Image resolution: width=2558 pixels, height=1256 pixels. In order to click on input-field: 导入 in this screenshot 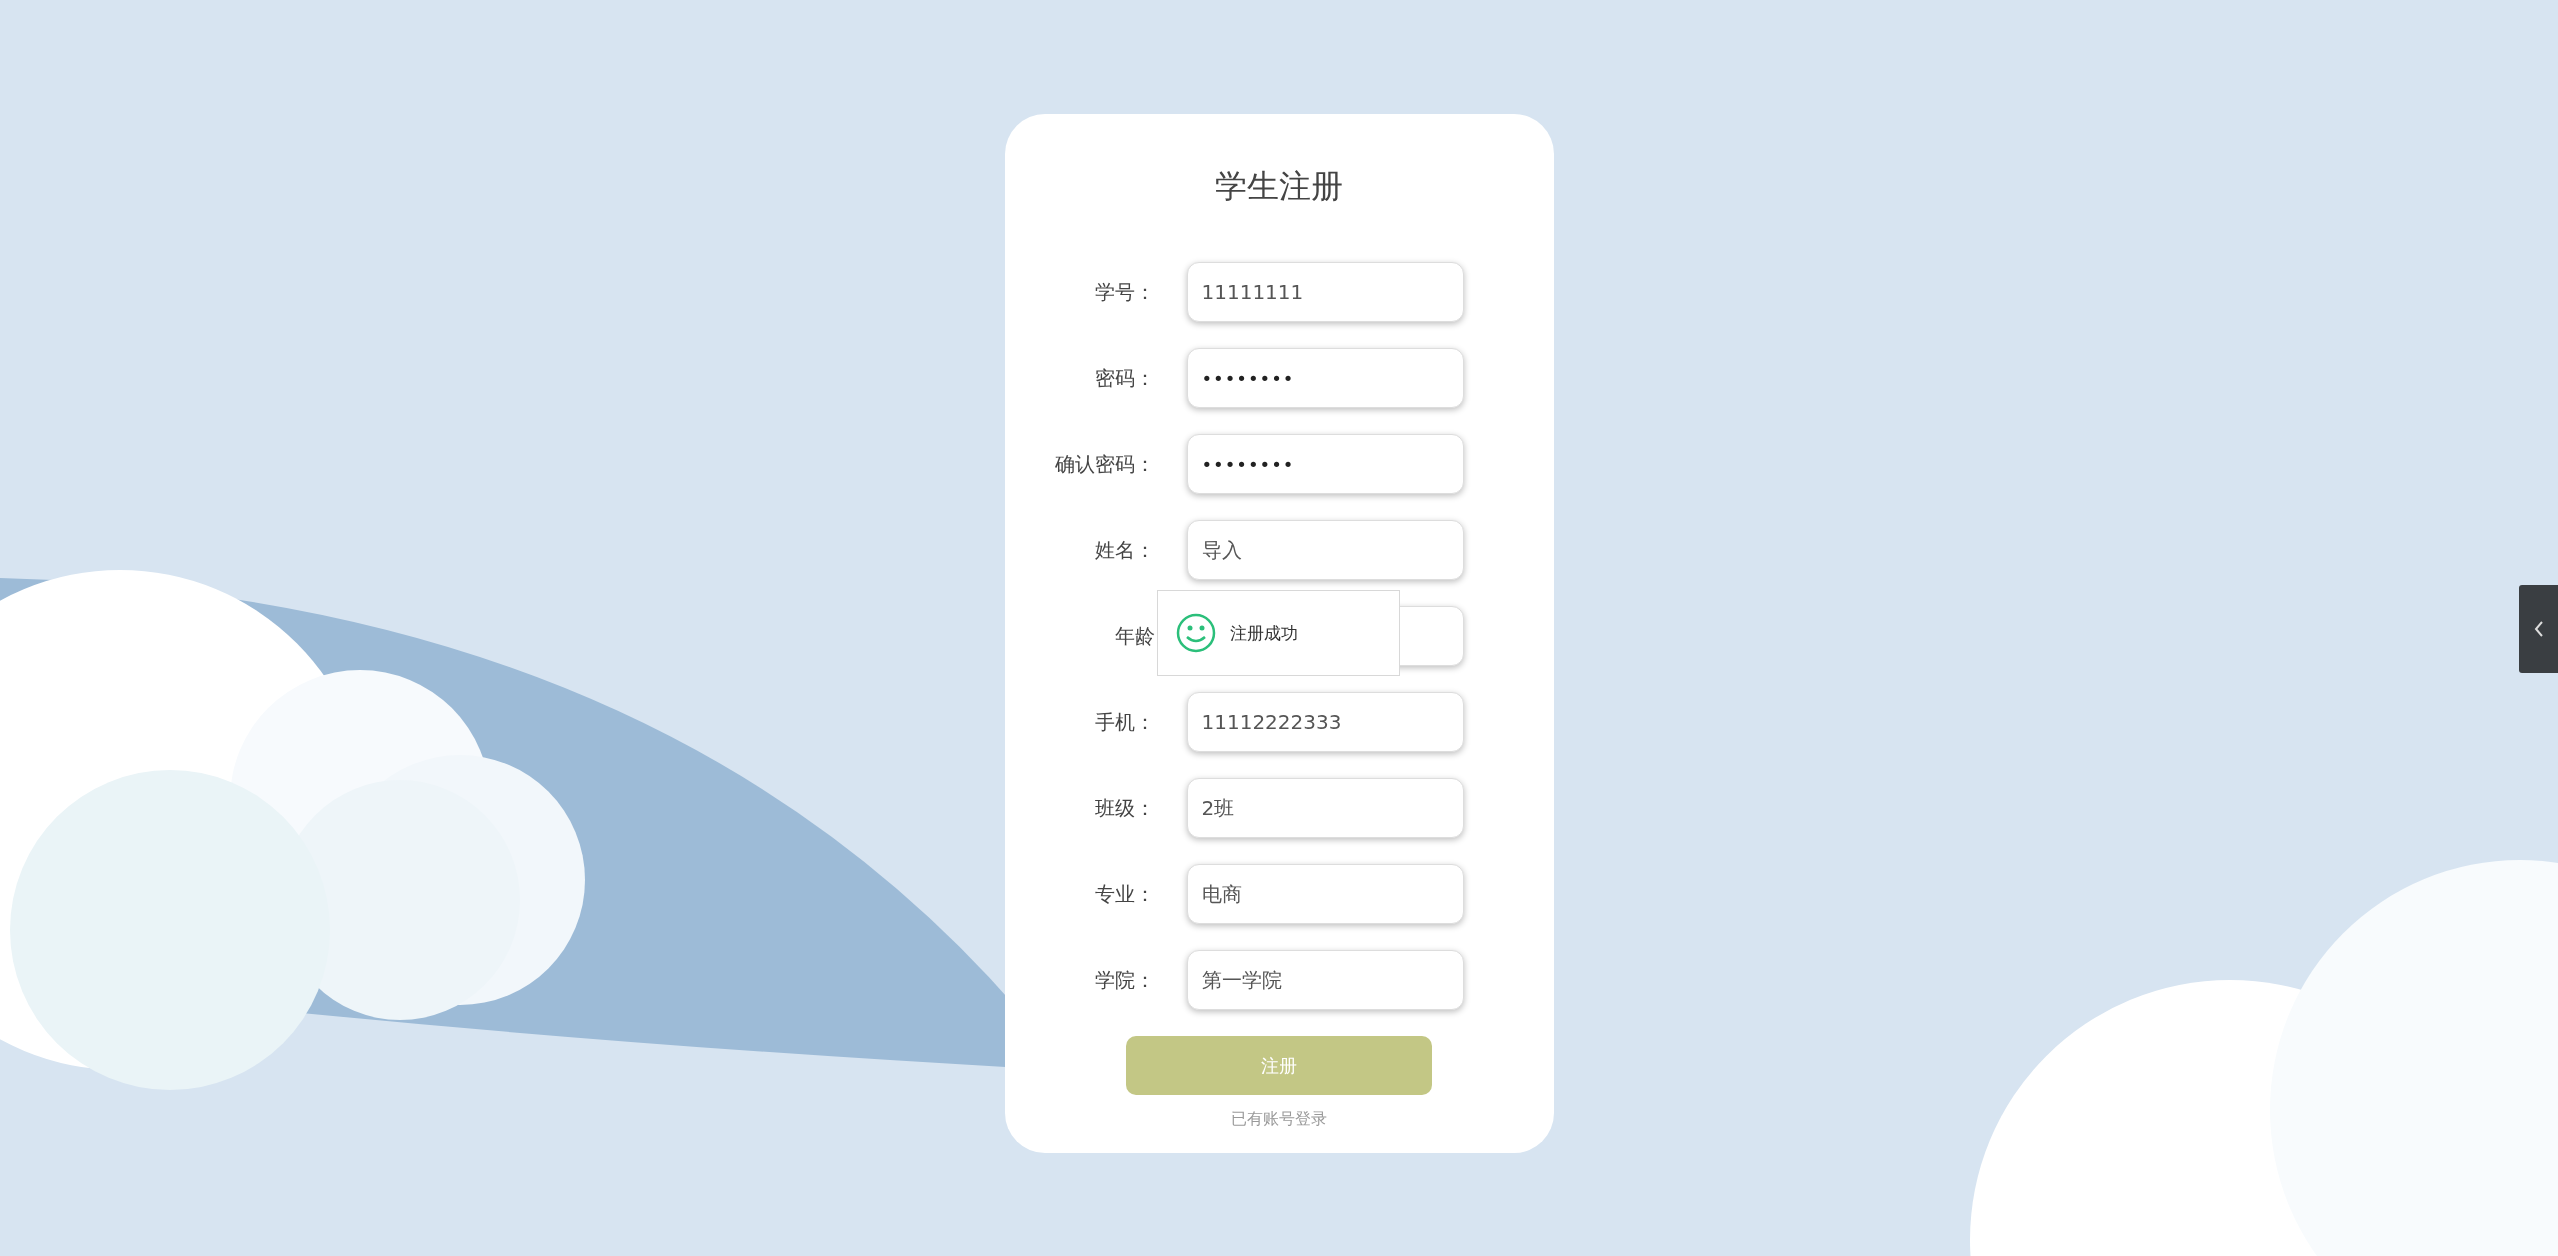, I will do `click(1325, 550)`.